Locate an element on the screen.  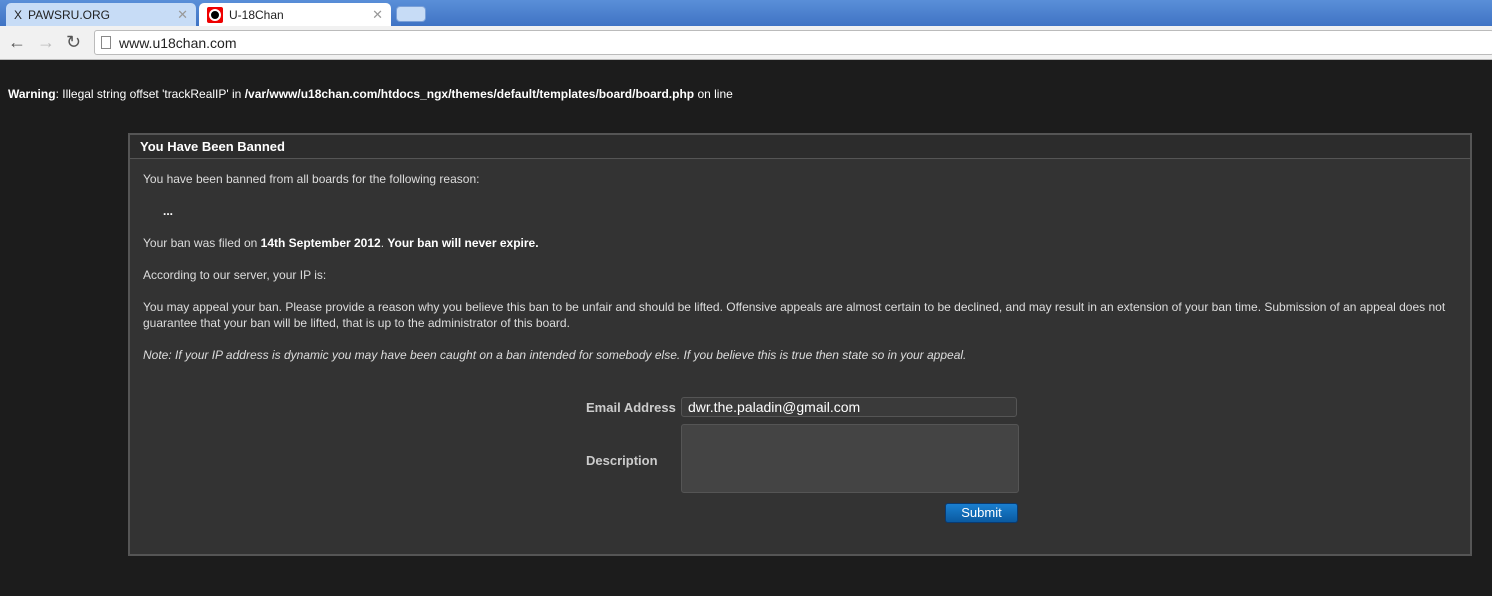
tab-pawsru: X PAWSRU.ORG ✕ is located at coordinates (101, 14).